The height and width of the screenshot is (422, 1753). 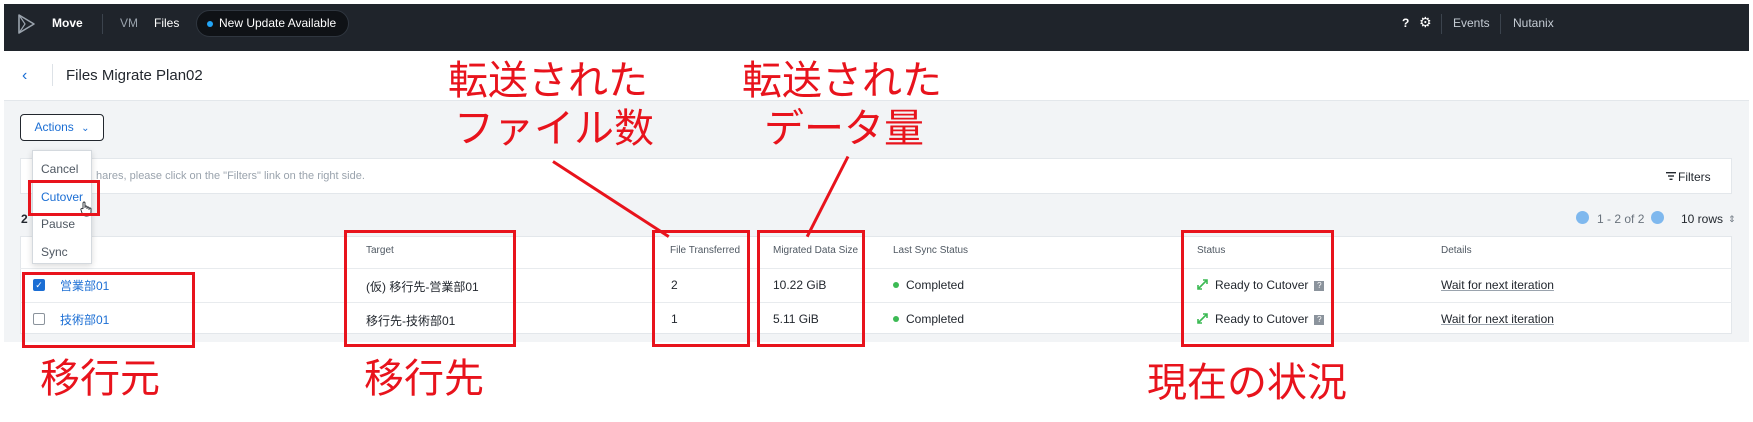 What do you see at coordinates (1471, 23) in the screenshot?
I see `events-link: Events` at bounding box center [1471, 23].